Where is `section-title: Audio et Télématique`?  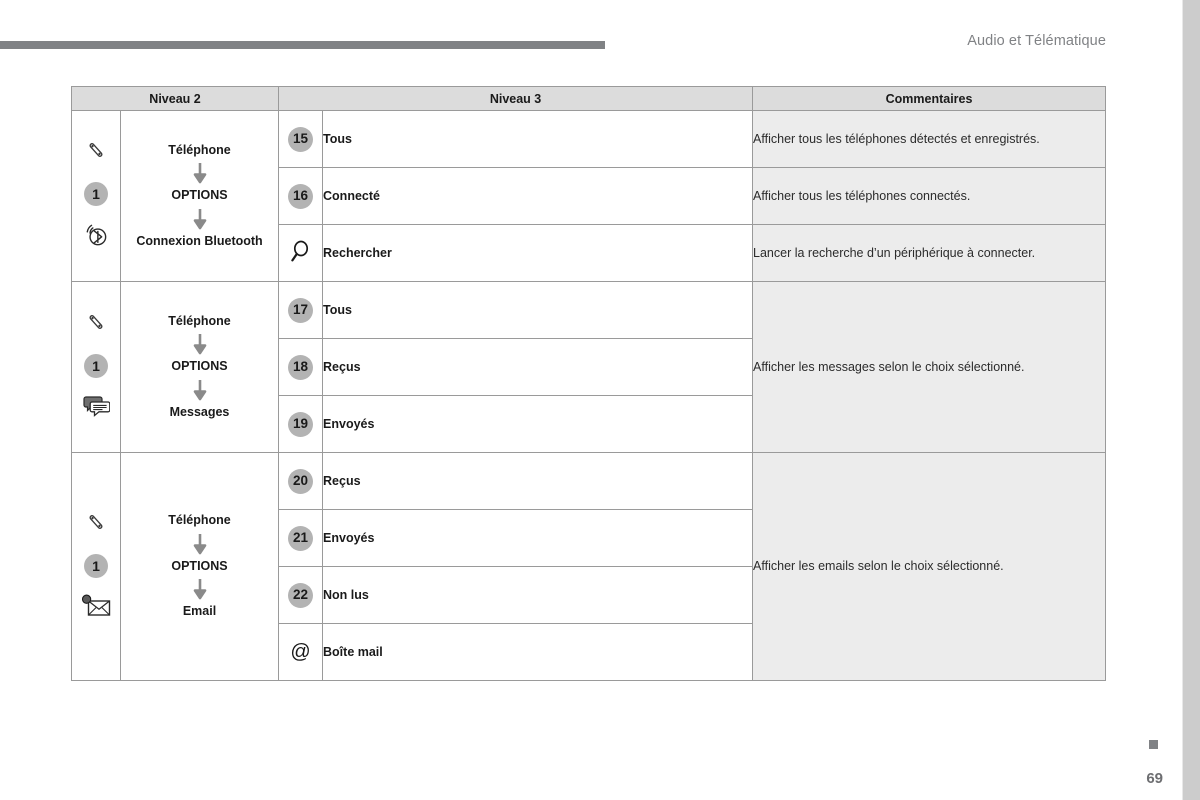 section-title: Audio et Télématique is located at coordinates (1036, 41).